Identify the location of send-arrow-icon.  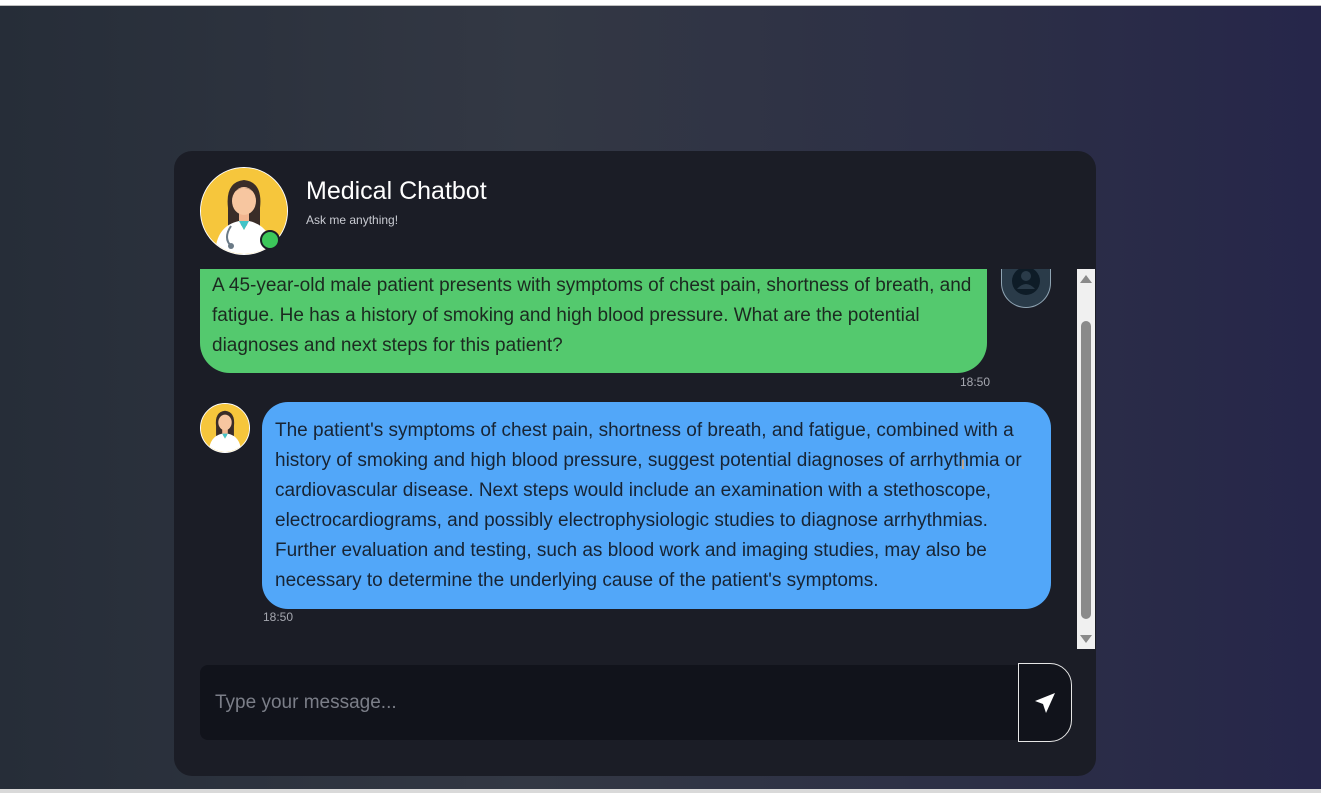
(1045, 702).